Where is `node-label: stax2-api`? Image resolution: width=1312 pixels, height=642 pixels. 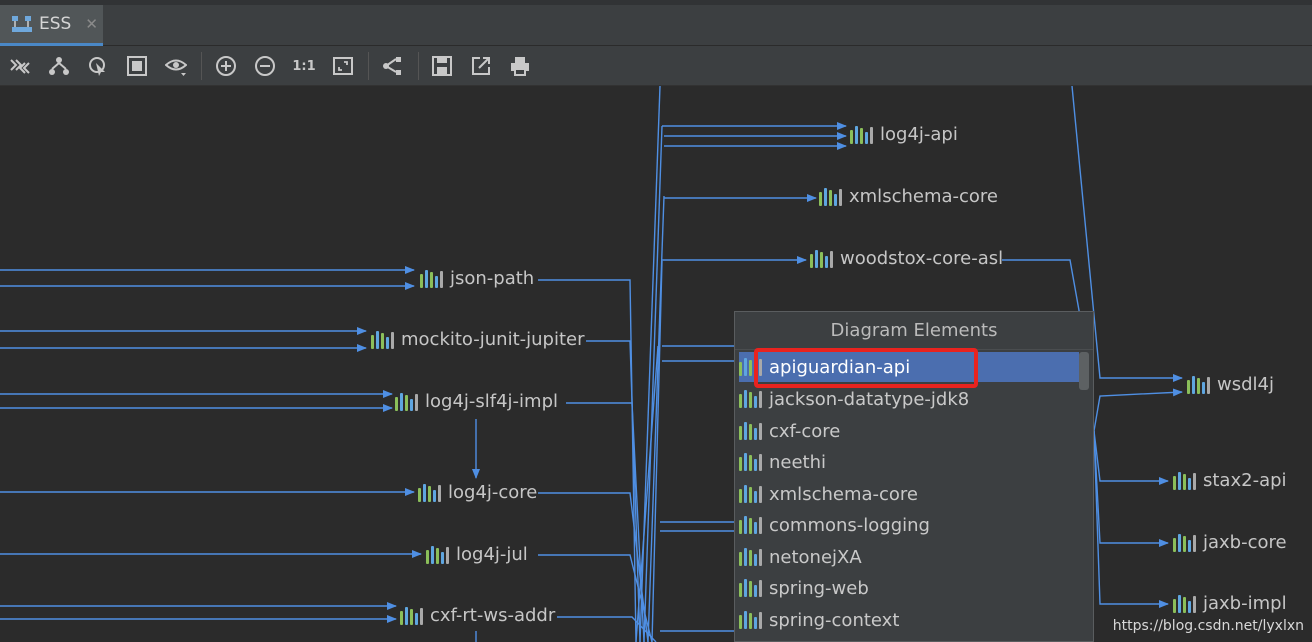 node-label: stax2-api is located at coordinates (1245, 480).